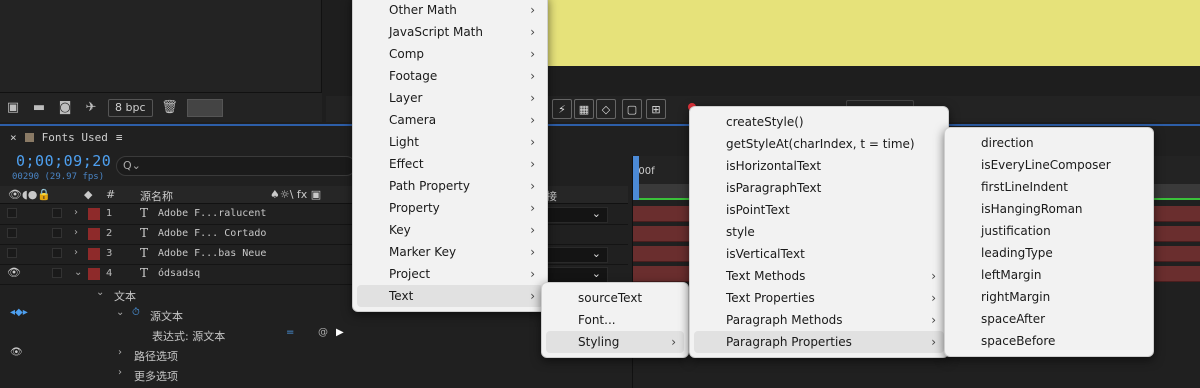 This screenshot has width=1200, height=388. I want to click on source-name-header: 源名称, so click(156, 196).